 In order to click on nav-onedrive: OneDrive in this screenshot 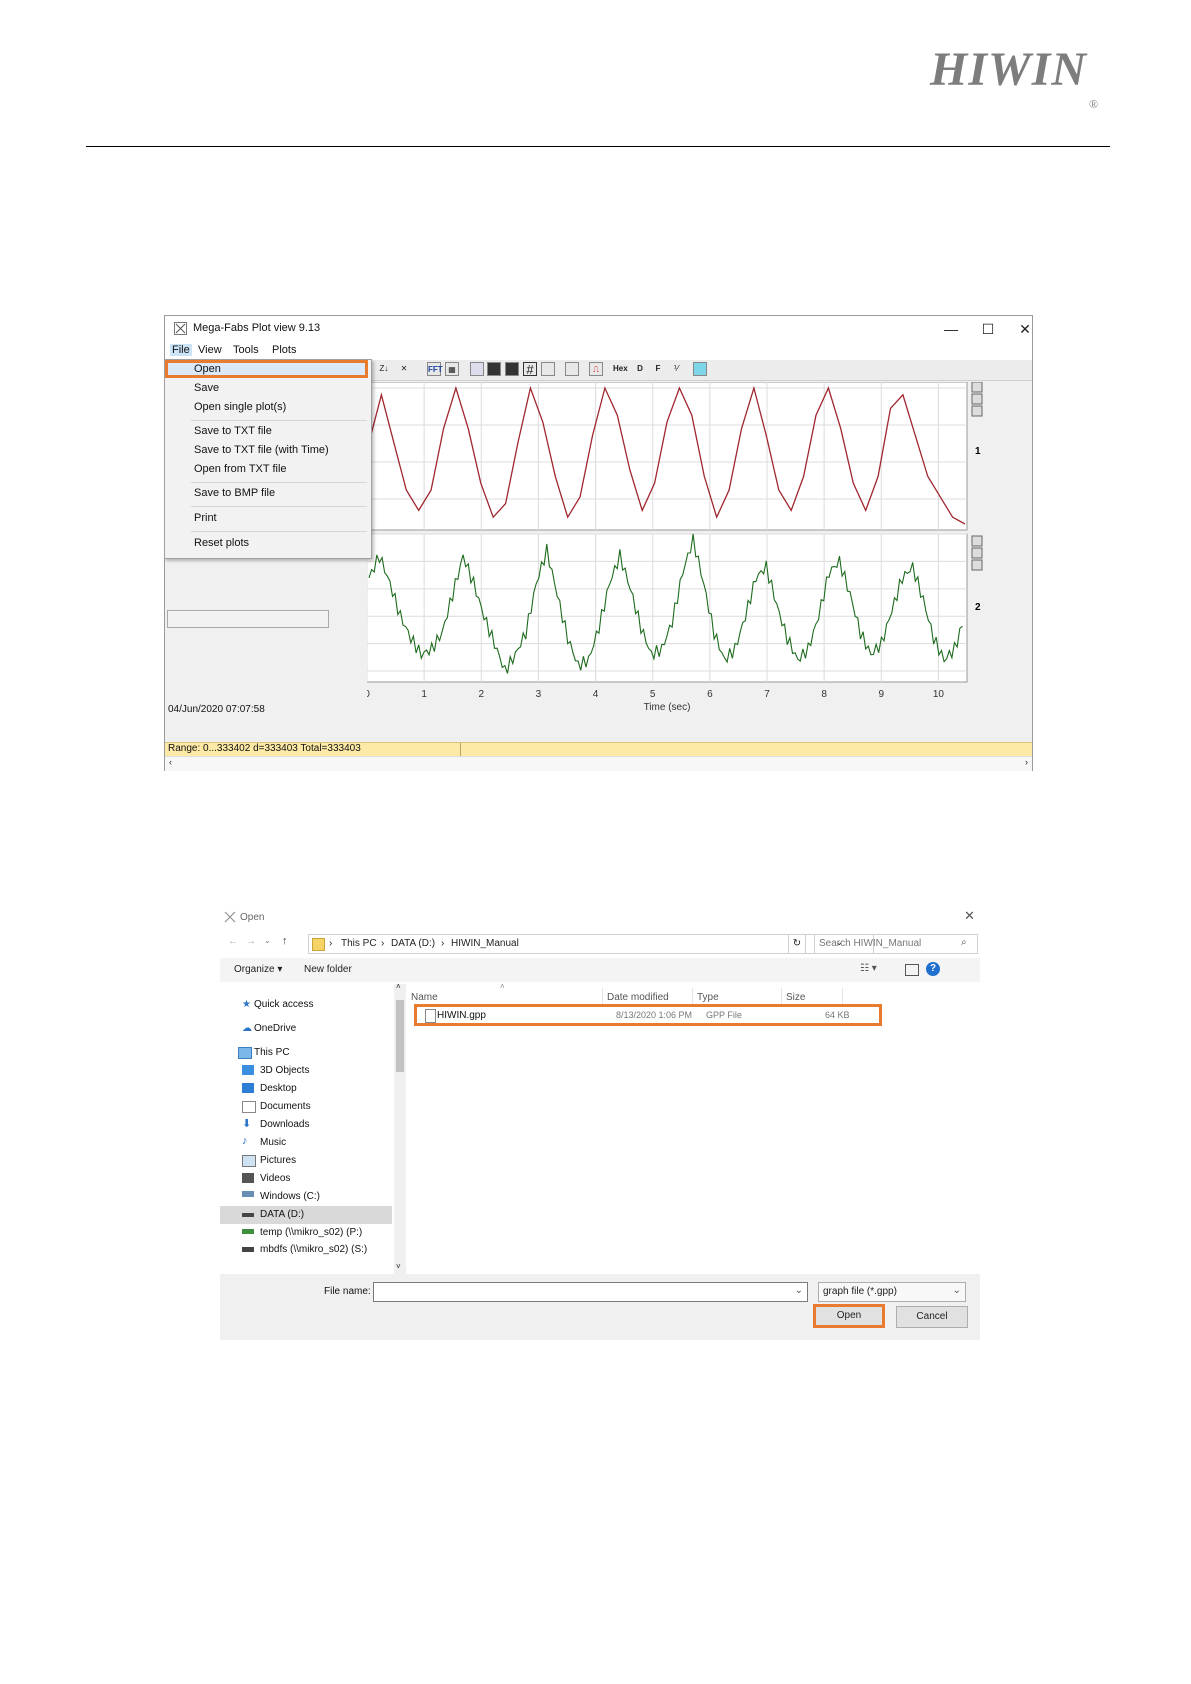, I will do `click(275, 1028)`.